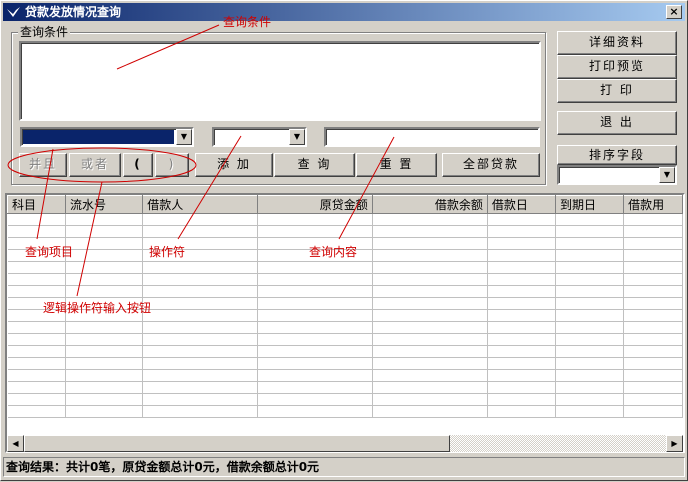  What do you see at coordinates (432, 137) in the screenshot?
I see `query-content-input` at bounding box center [432, 137].